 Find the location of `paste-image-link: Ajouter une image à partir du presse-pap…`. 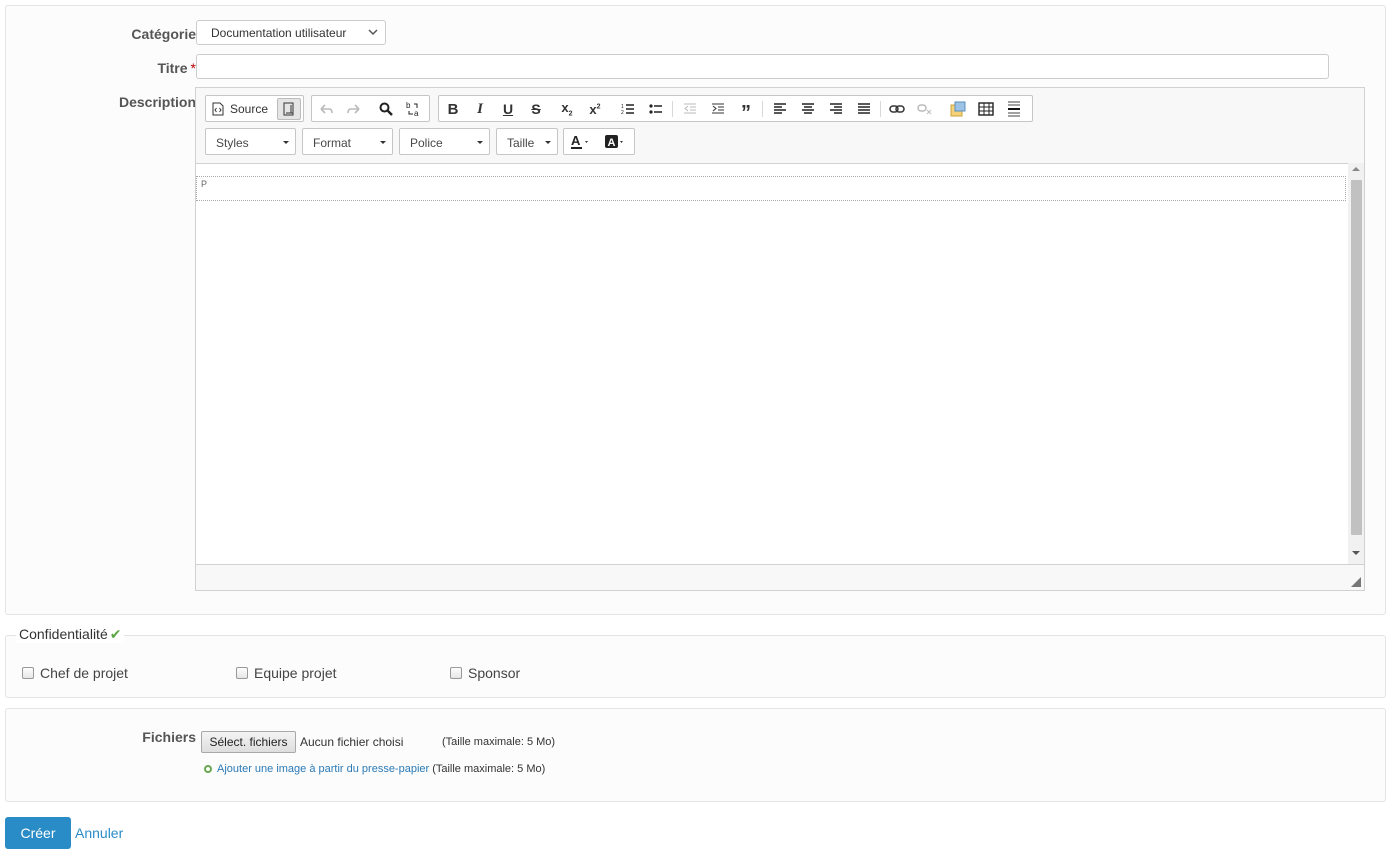

paste-image-link: Ajouter une image à partir du presse-pap… is located at coordinates (323, 769).